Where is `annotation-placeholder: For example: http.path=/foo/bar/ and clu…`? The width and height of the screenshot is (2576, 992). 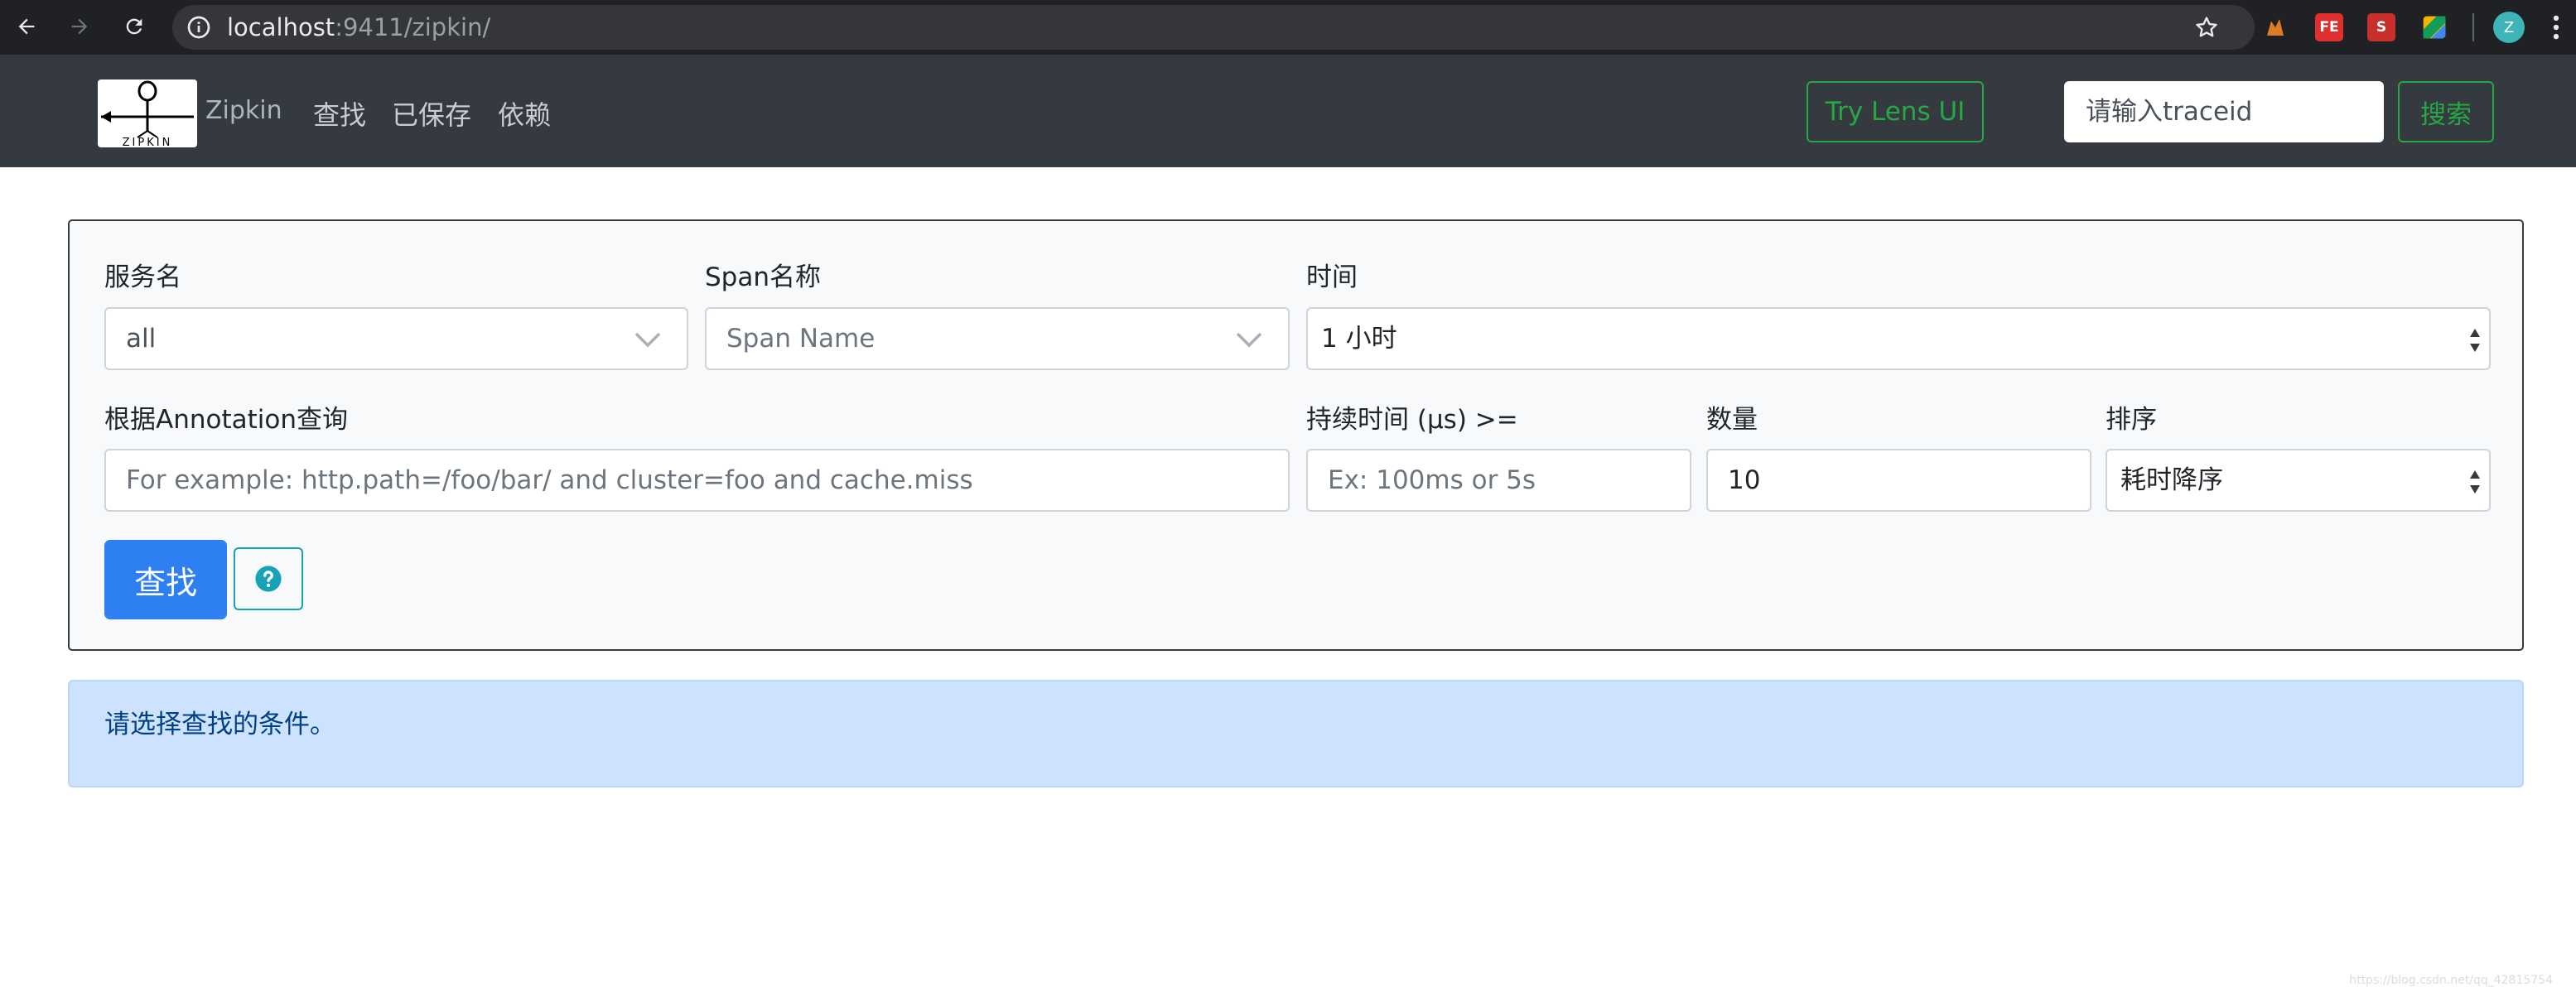 annotation-placeholder: For example: http.path=/foo/bar/ and clu… is located at coordinates (549, 480).